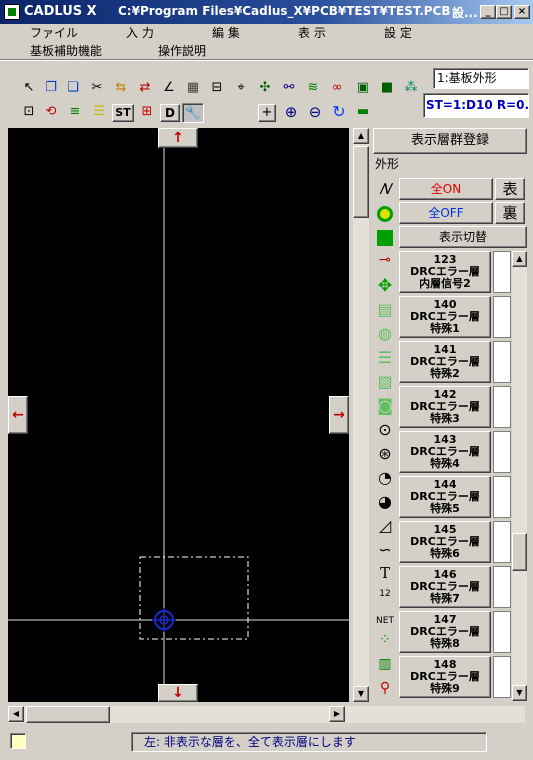 This screenshot has width=533, height=760. Describe the element at coordinates (385, 620) in the screenshot. I see `net-icon: NET` at that location.